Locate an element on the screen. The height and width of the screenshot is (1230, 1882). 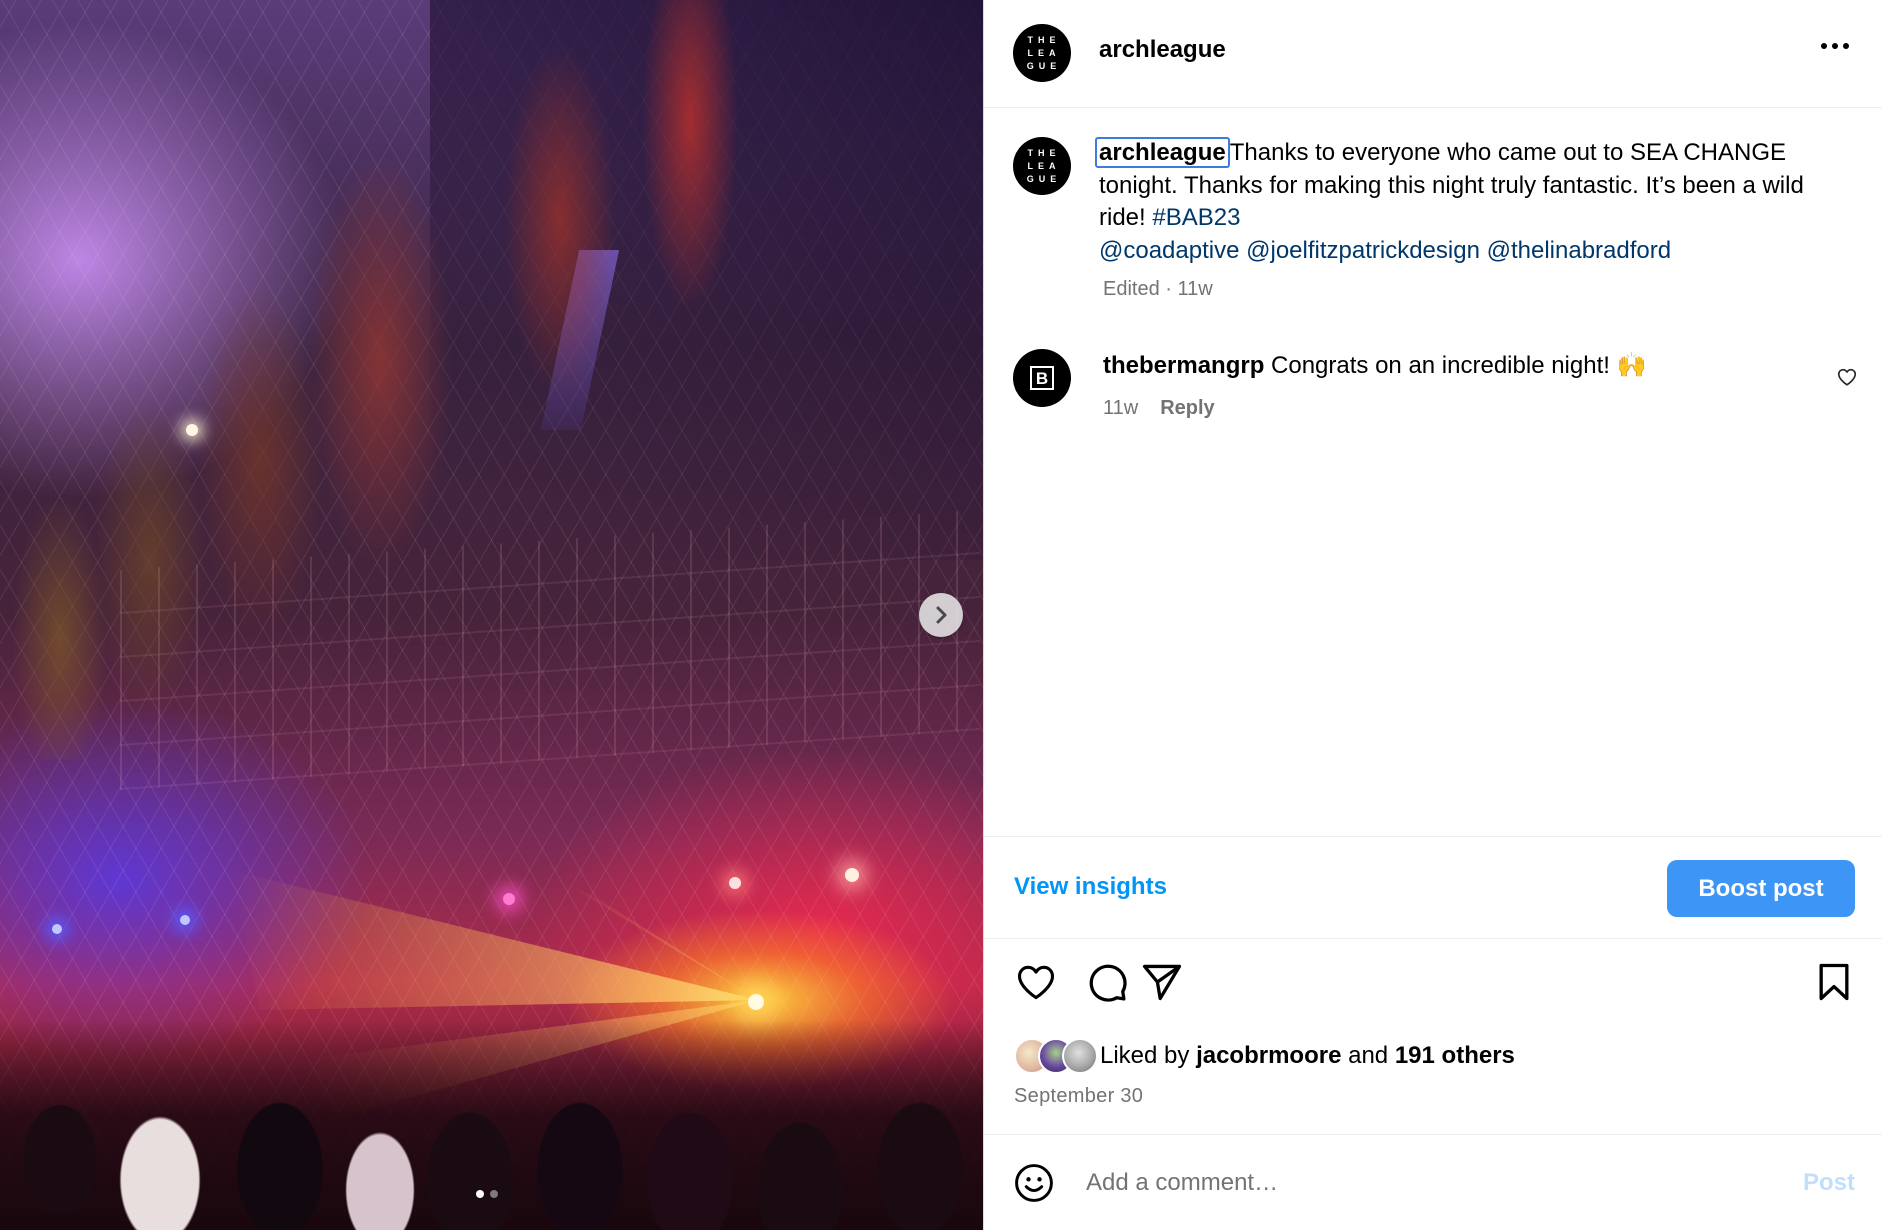
view-insights-link: View insights is located at coordinates (1090, 887).